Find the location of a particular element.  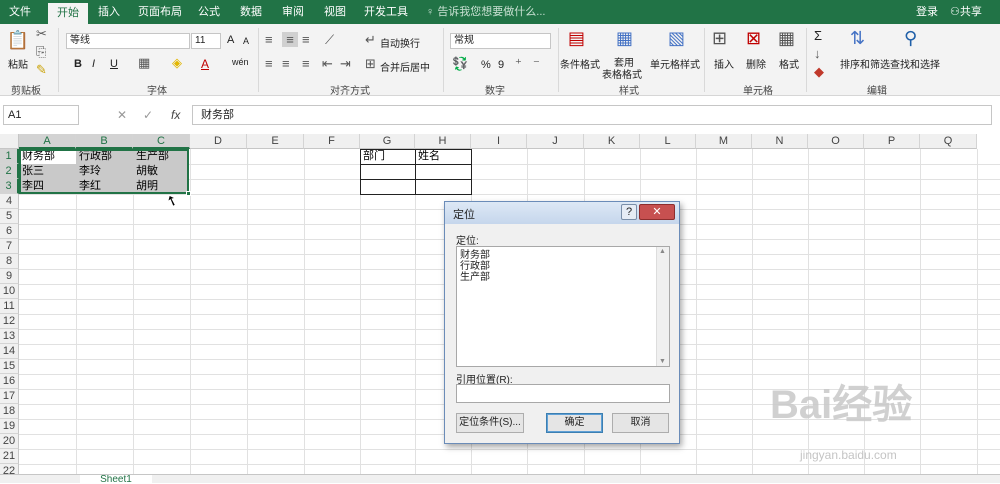

tab-formulas: 公式 is located at coordinates (209, 12).